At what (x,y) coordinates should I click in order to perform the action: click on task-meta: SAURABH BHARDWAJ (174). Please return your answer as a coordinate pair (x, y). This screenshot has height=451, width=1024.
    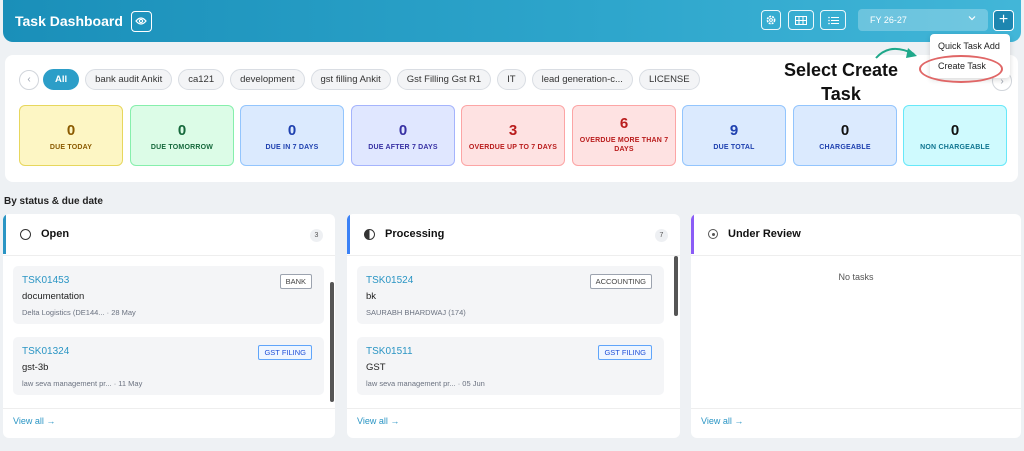
    Looking at the image, I should click on (416, 312).